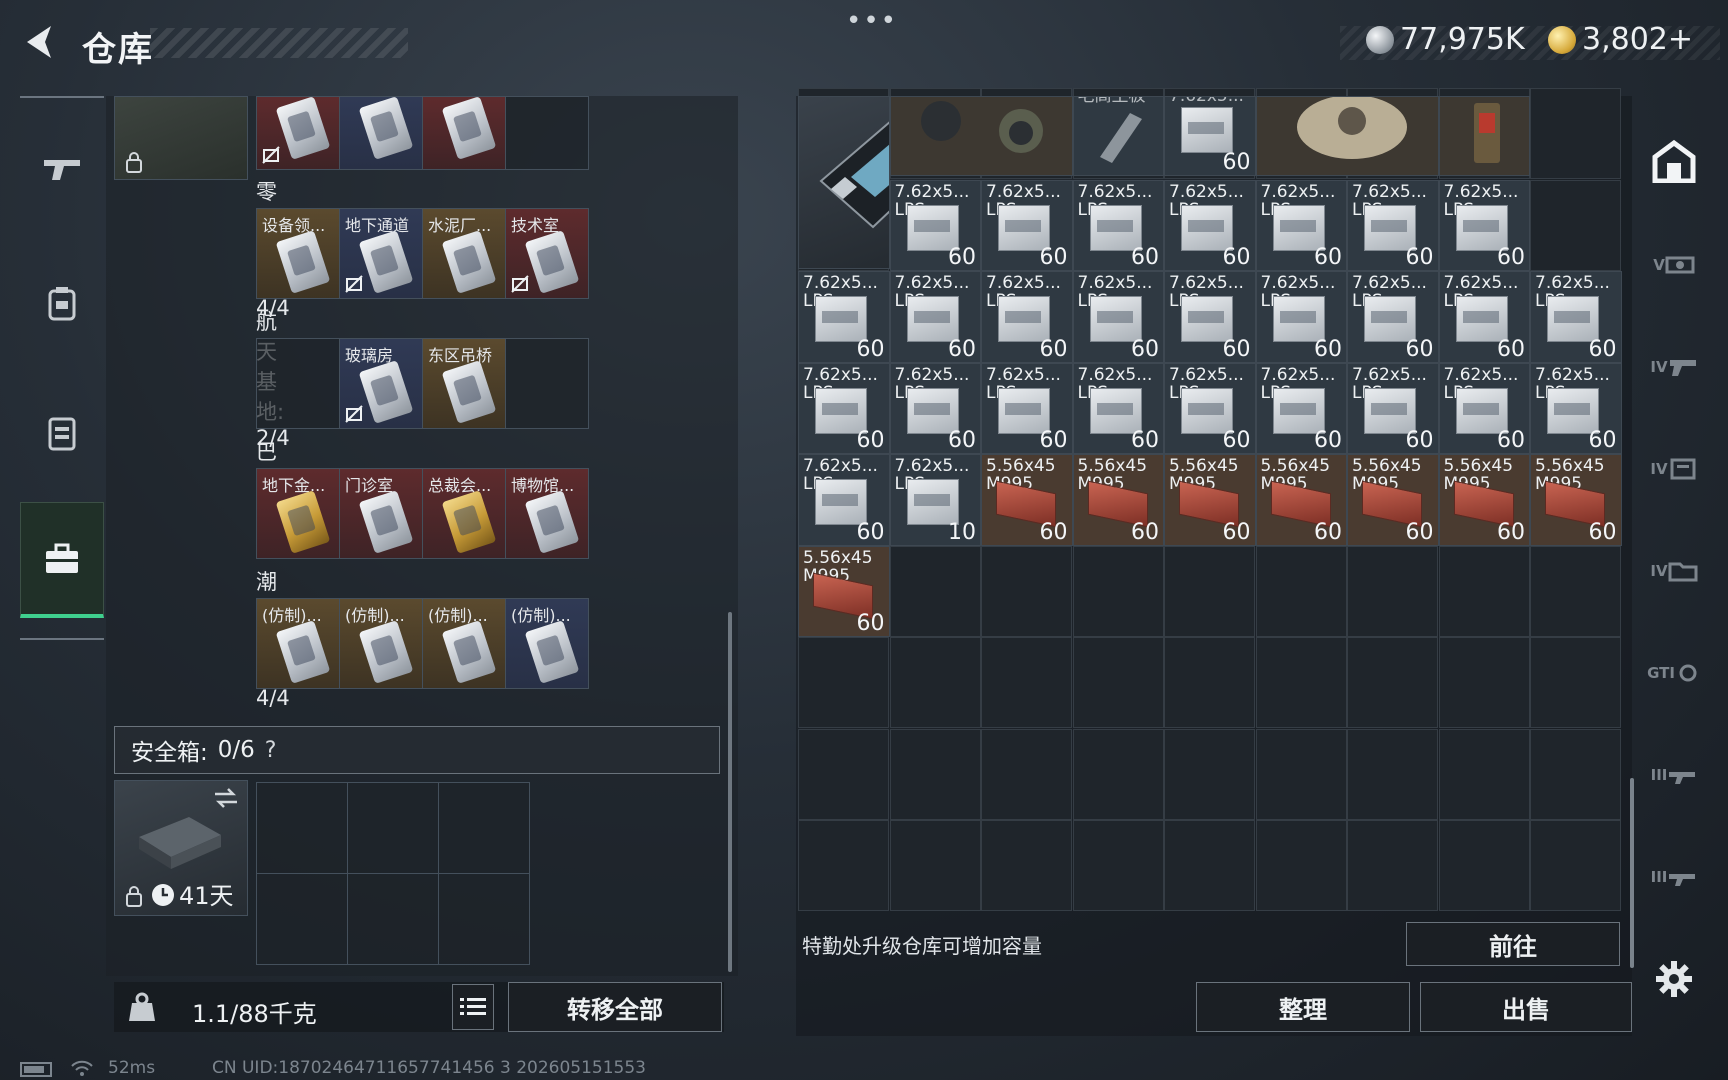 This screenshot has width=1728, height=1080. What do you see at coordinates (844, 182) in the screenshot?
I see `motherboard-item` at bounding box center [844, 182].